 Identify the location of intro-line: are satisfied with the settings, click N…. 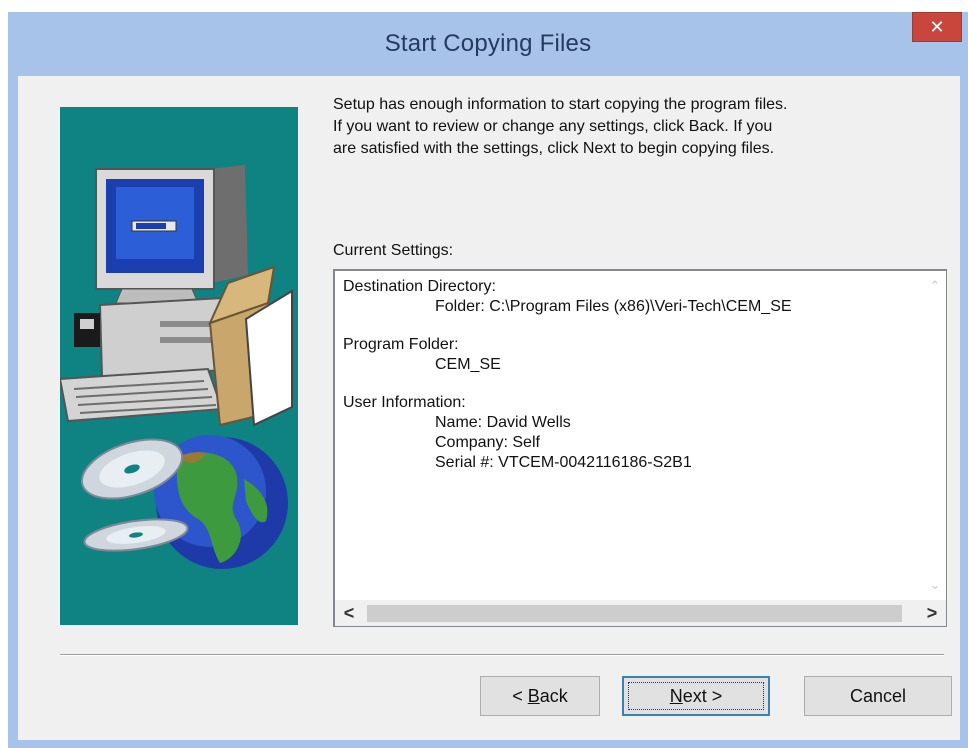
(554, 148).